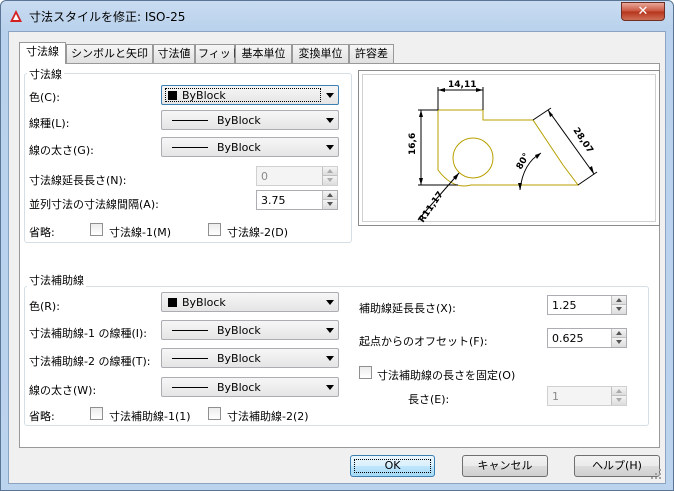 The width and height of the screenshot is (674, 491). I want to click on ext-color-select: ByBlock, so click(250, 302).